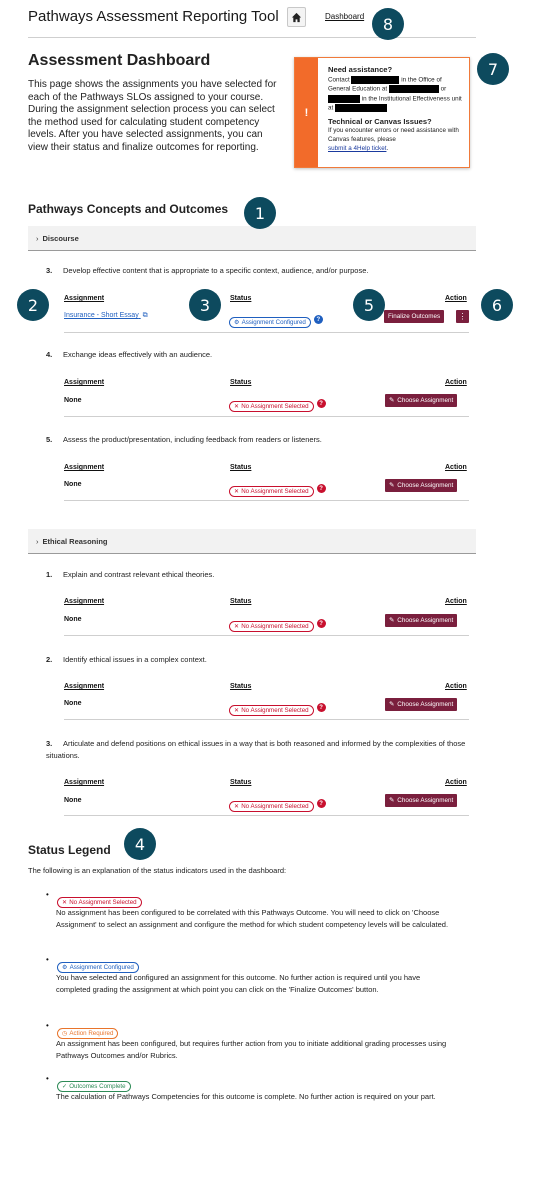 The image size is (548, 1178). What do you see at coordinates (344, 16) in the screenshot?
I see `breadcrumb-dashboard: Dashboard` at bounding box center [344, 16].